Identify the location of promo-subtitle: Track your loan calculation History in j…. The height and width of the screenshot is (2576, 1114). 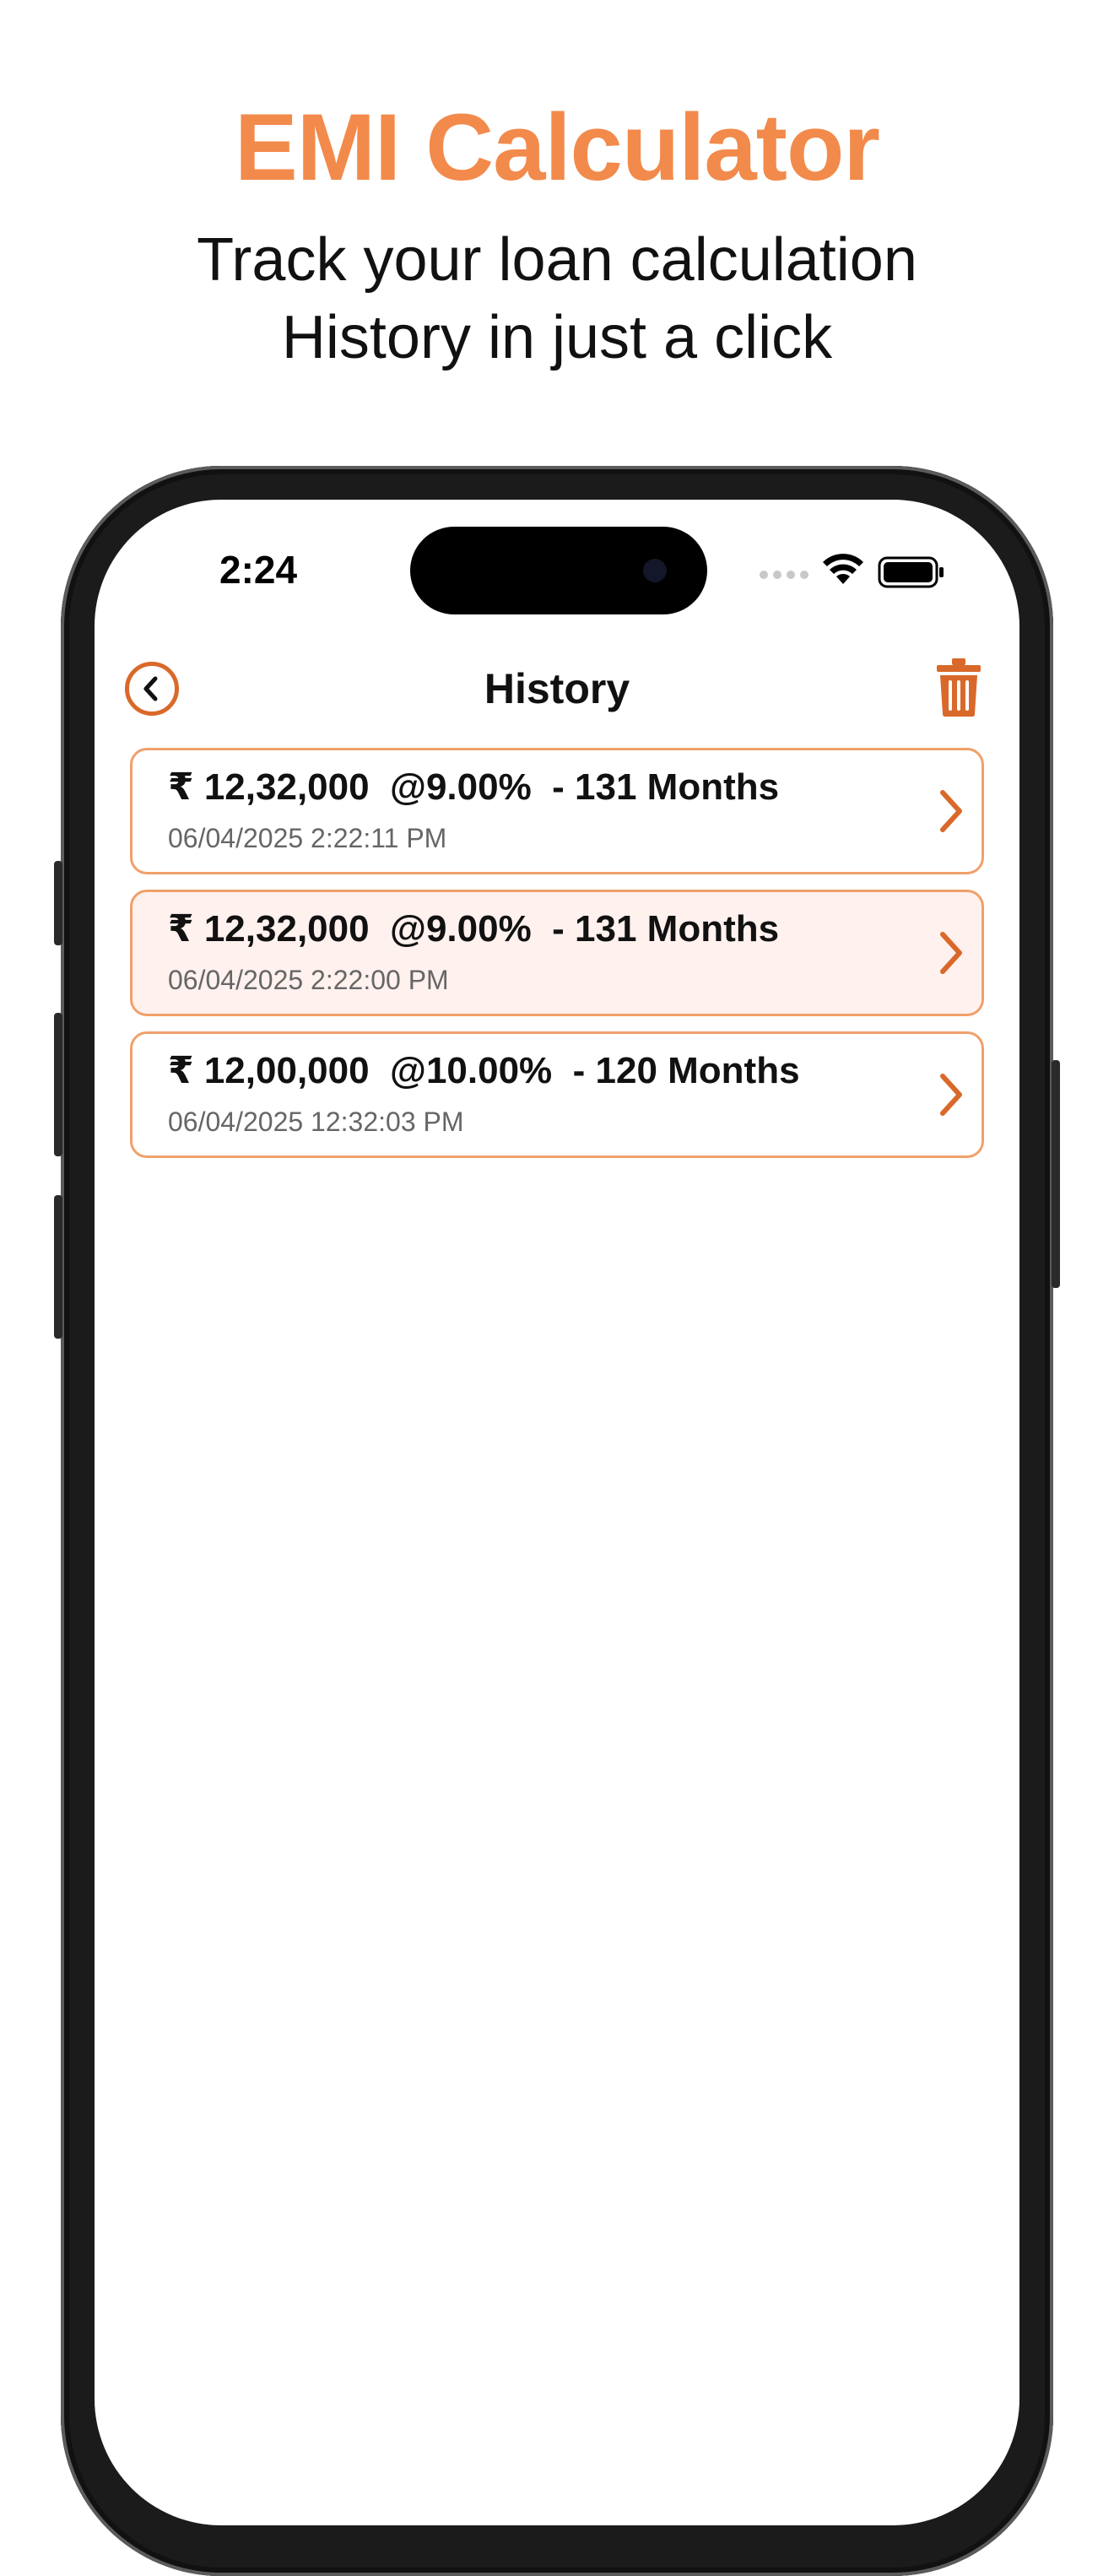
(557, 298).